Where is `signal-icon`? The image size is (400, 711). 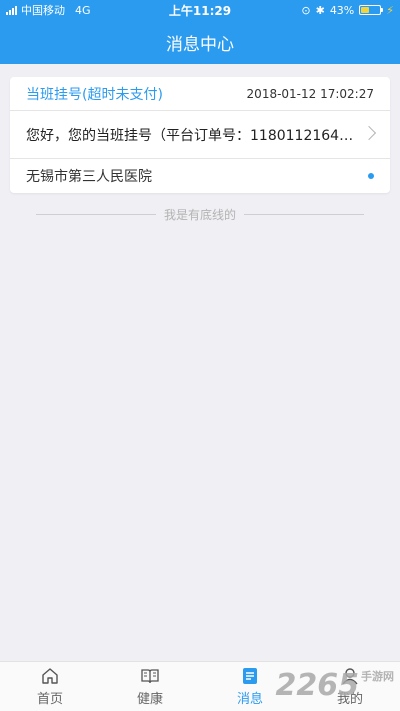
signal-icon is located at coordinates (11, 10).